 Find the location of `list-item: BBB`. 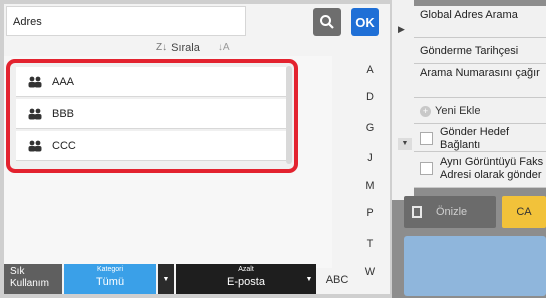

list-item: BBB is located at coordinates (151, 114).